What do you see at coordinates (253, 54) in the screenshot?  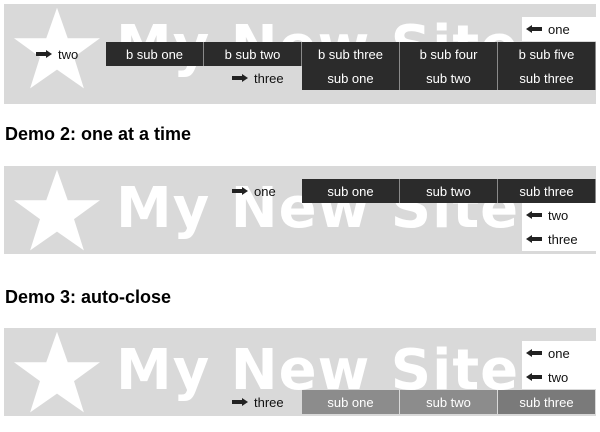 I see `menu-item-b-sub-two: b sub two` at bounding box center [253, 54].